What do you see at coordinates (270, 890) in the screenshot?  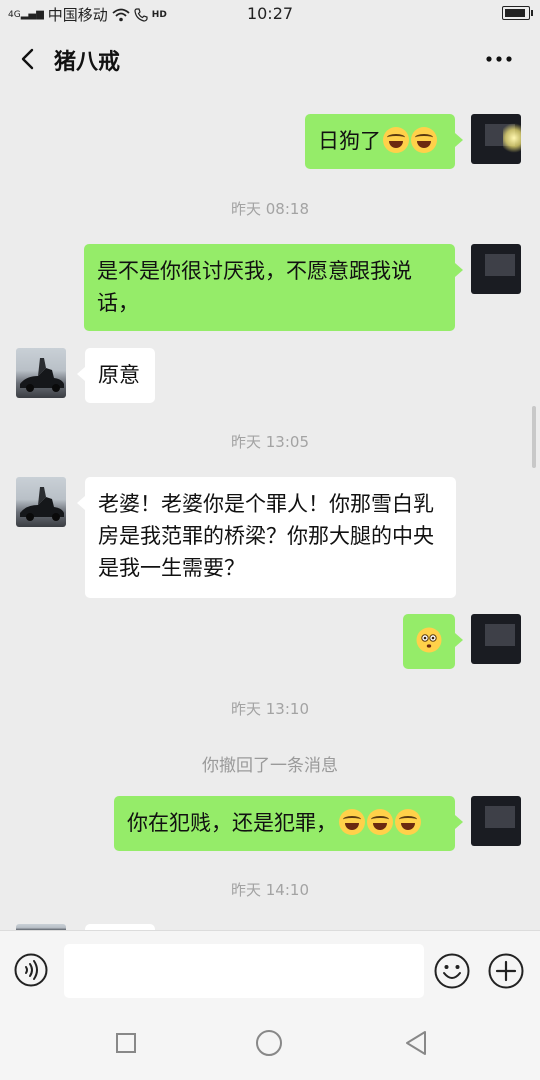 I see `timestamp: 昨天 14:10` at bounding box center [270, 890].